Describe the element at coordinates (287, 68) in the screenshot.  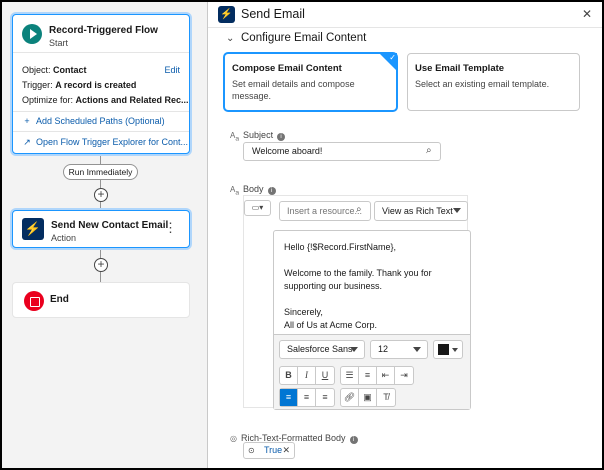
I see `tile-title: Compose Email Content` at that location.